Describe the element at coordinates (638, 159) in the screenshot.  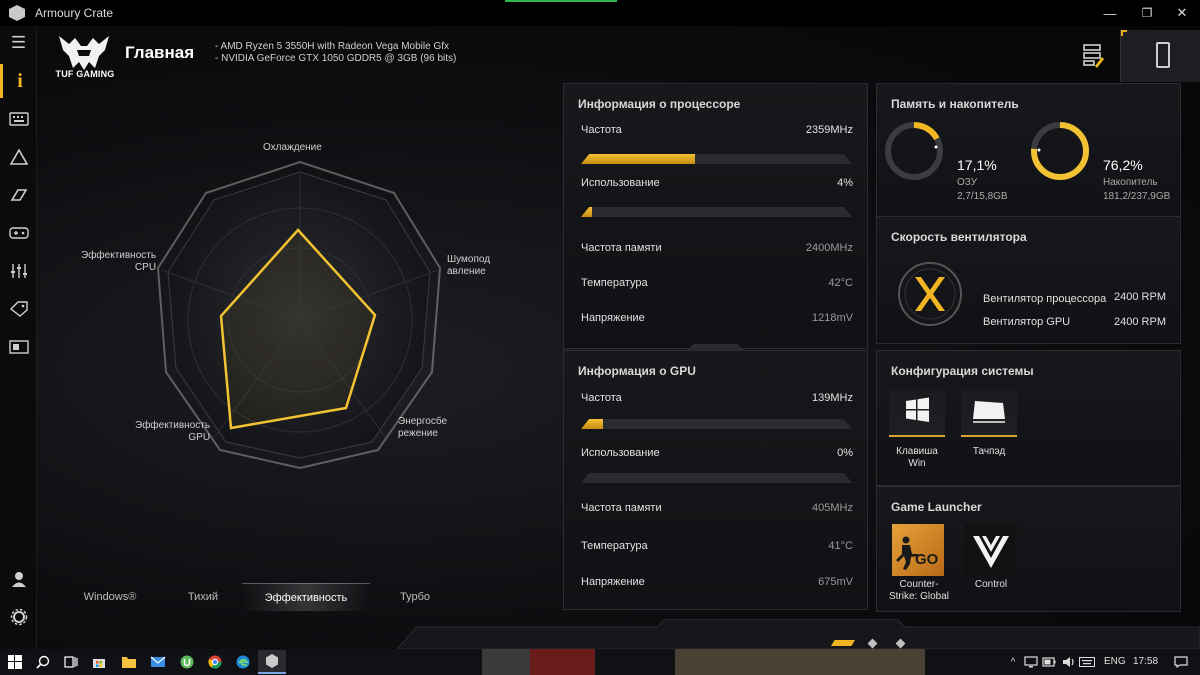
I see `cpu-freq-bar-fill` at that location.